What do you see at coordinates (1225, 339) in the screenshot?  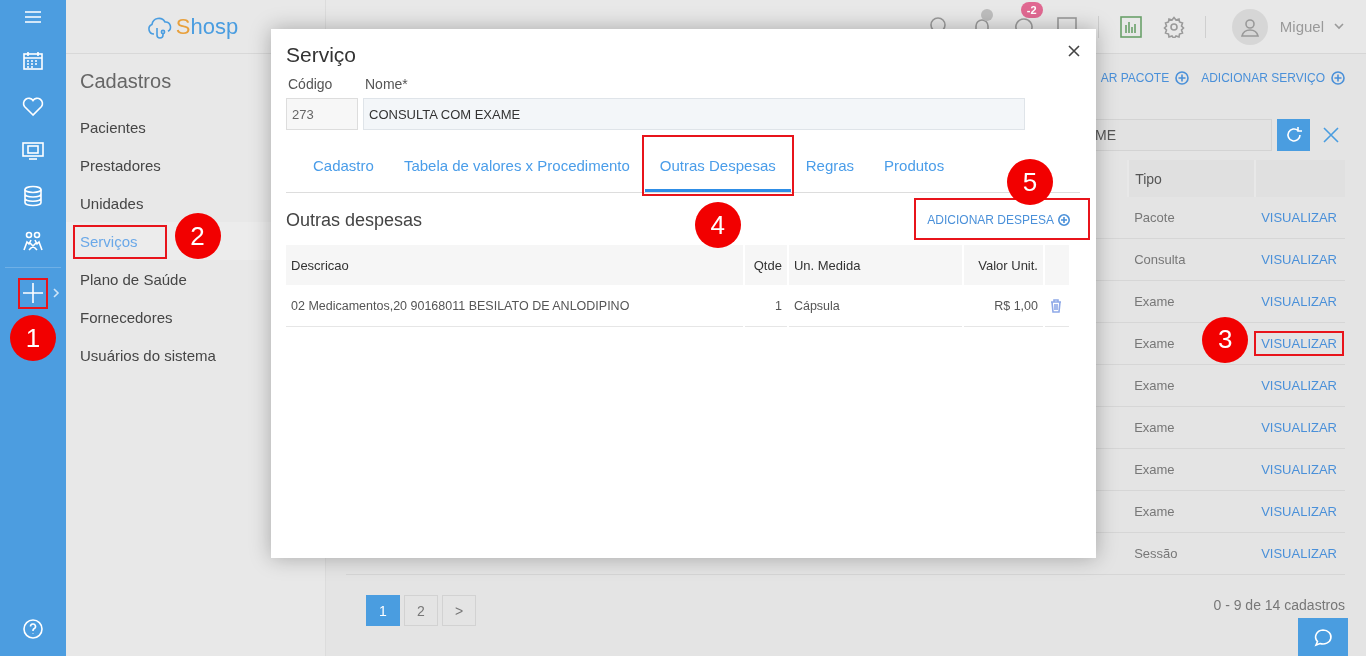 I see `step-number: 3` at bounding box center [1225, 339].